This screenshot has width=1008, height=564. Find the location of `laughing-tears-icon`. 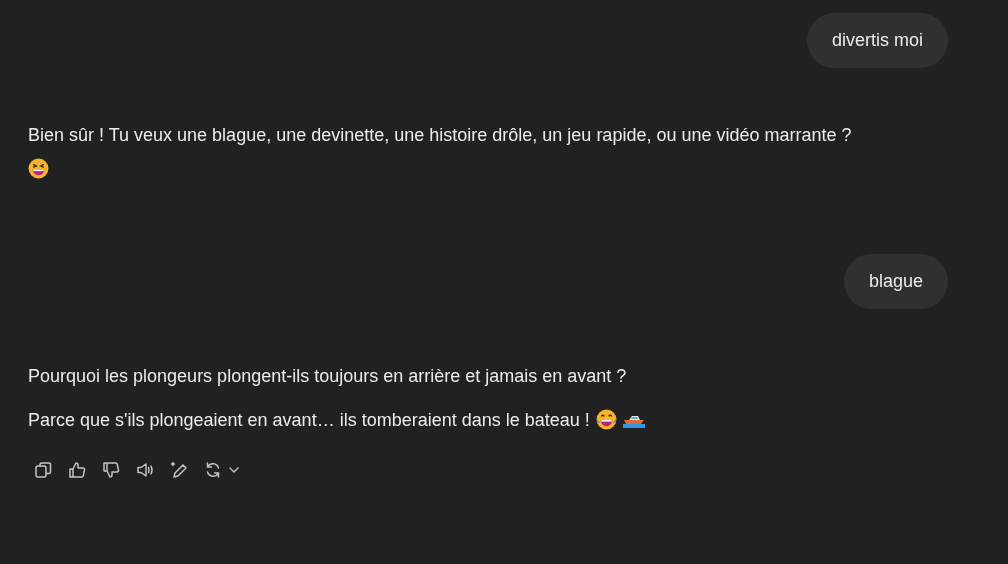

laughing-tears-icon is located at coordinates (606, 419).